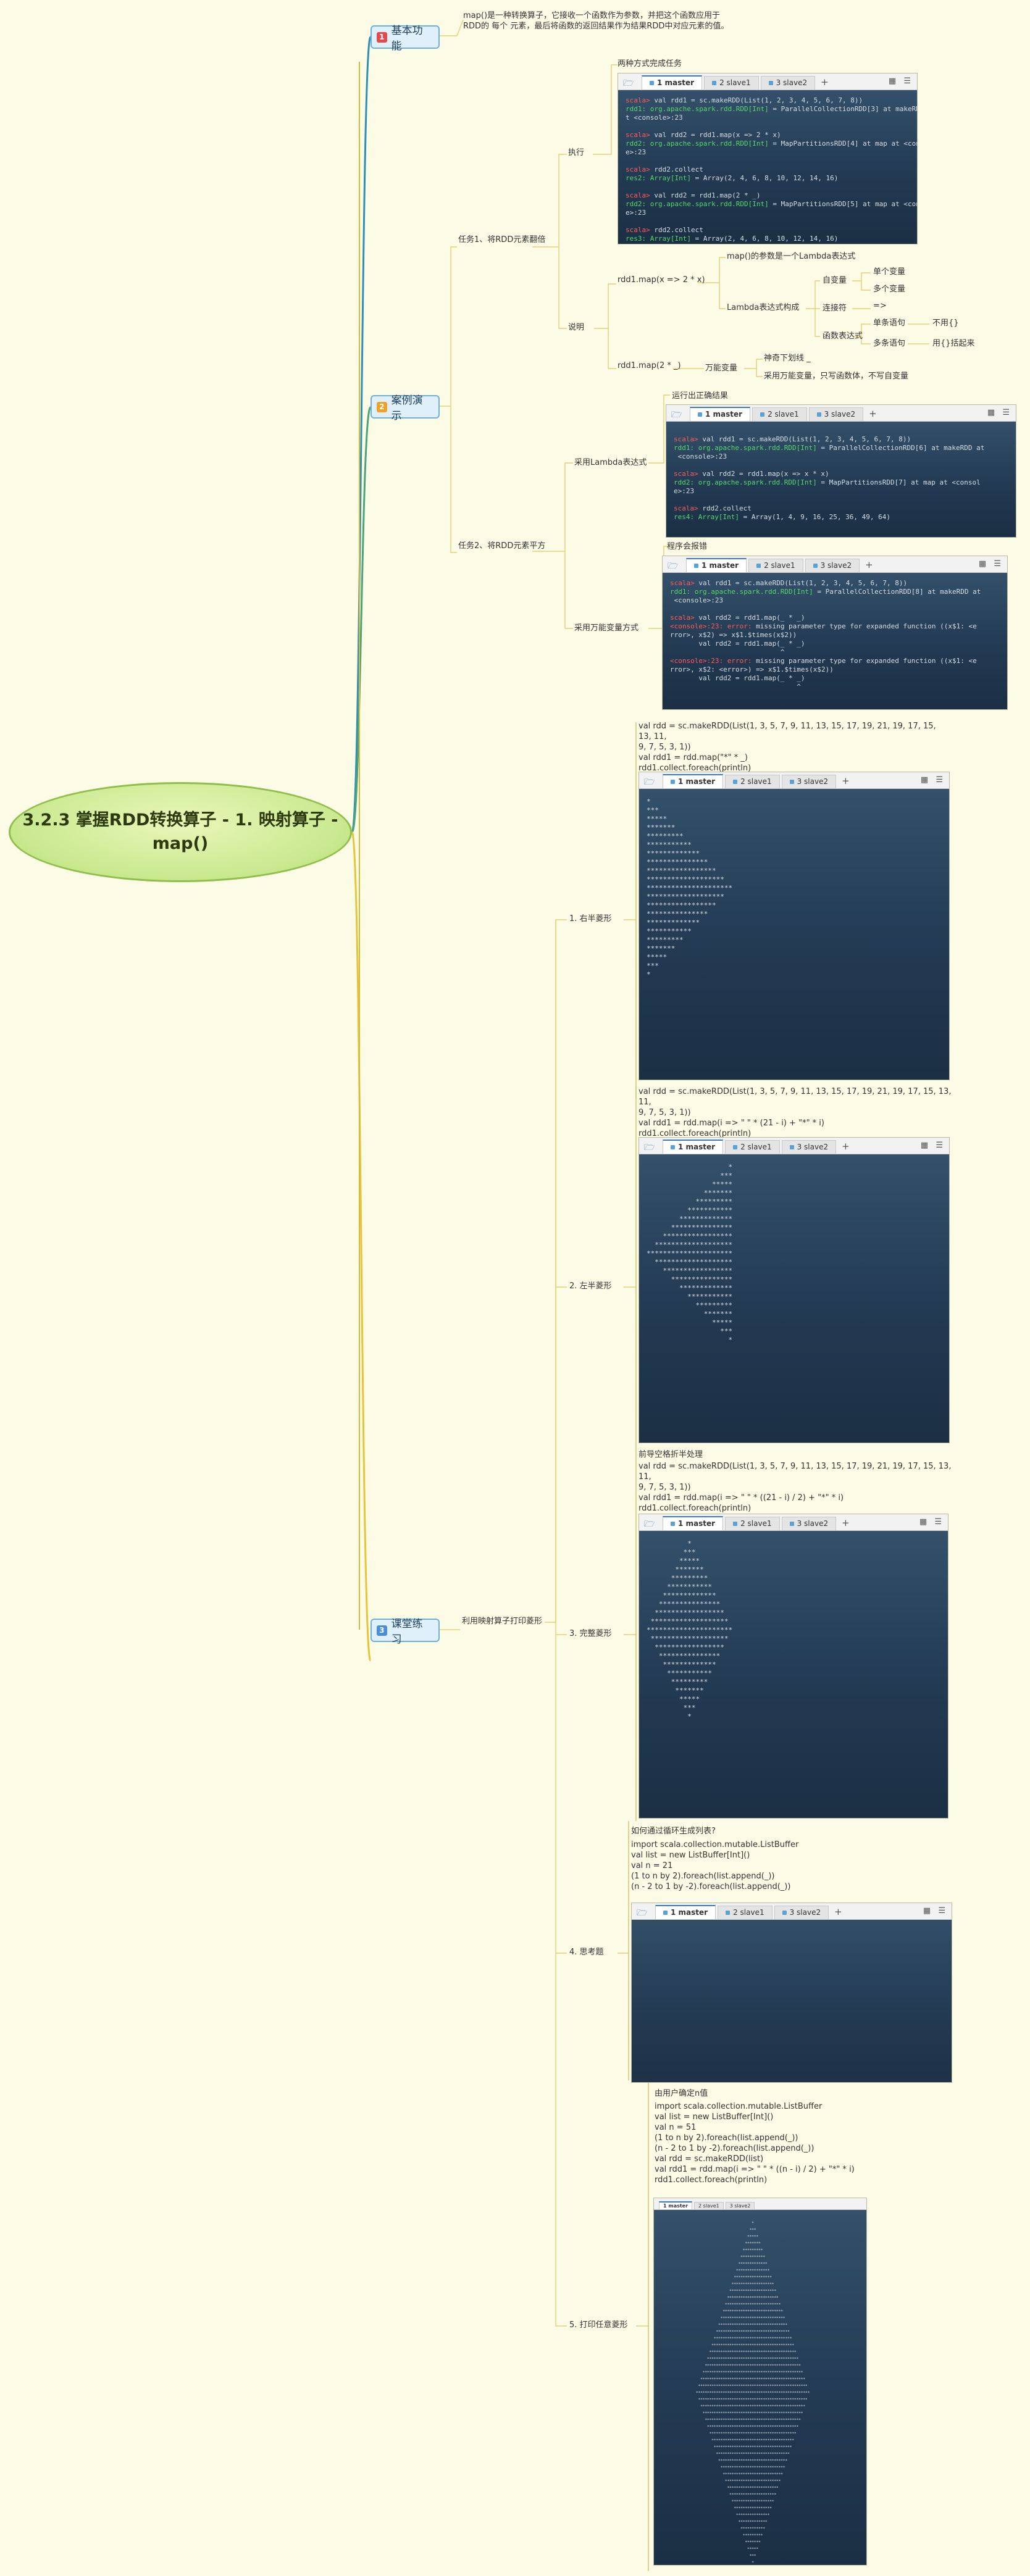 This screenshot has height=2576, width=1030. Describe the element at coordinates (835, 308) in the screenshot. I see `lambda-connector: 连接符` at that location.